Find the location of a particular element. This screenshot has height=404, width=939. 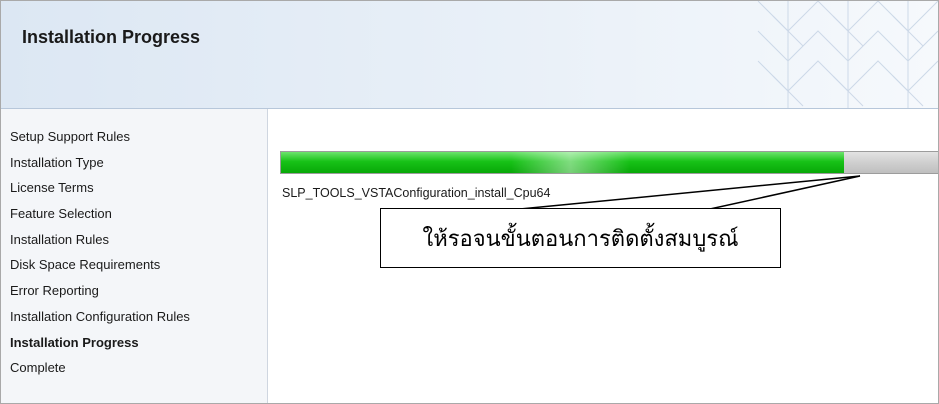

sidebar-step-installation-configuration-rules: Installation Configuration Rules is located at coordinates (100, 316).